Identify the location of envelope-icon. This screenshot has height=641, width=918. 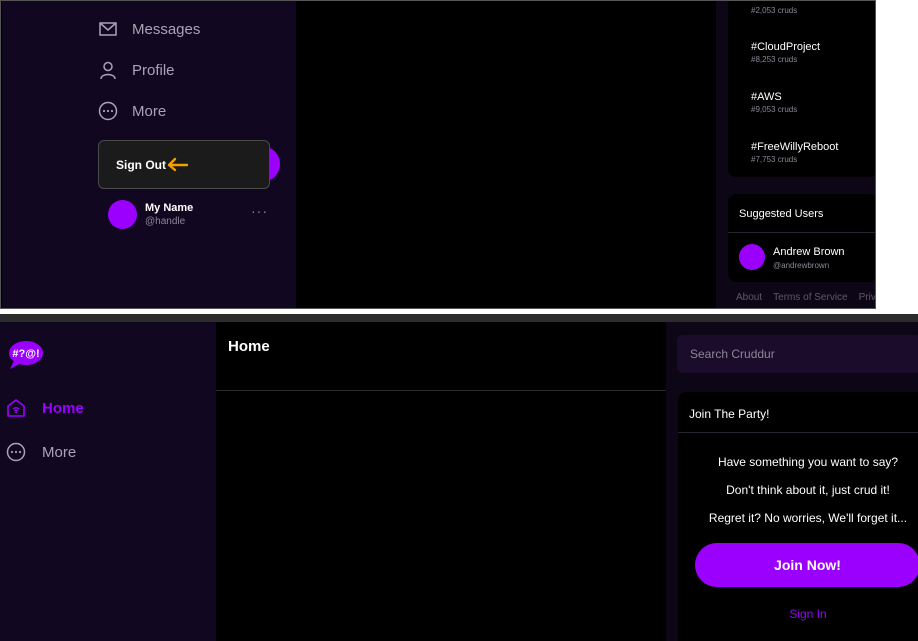
(108, 29).